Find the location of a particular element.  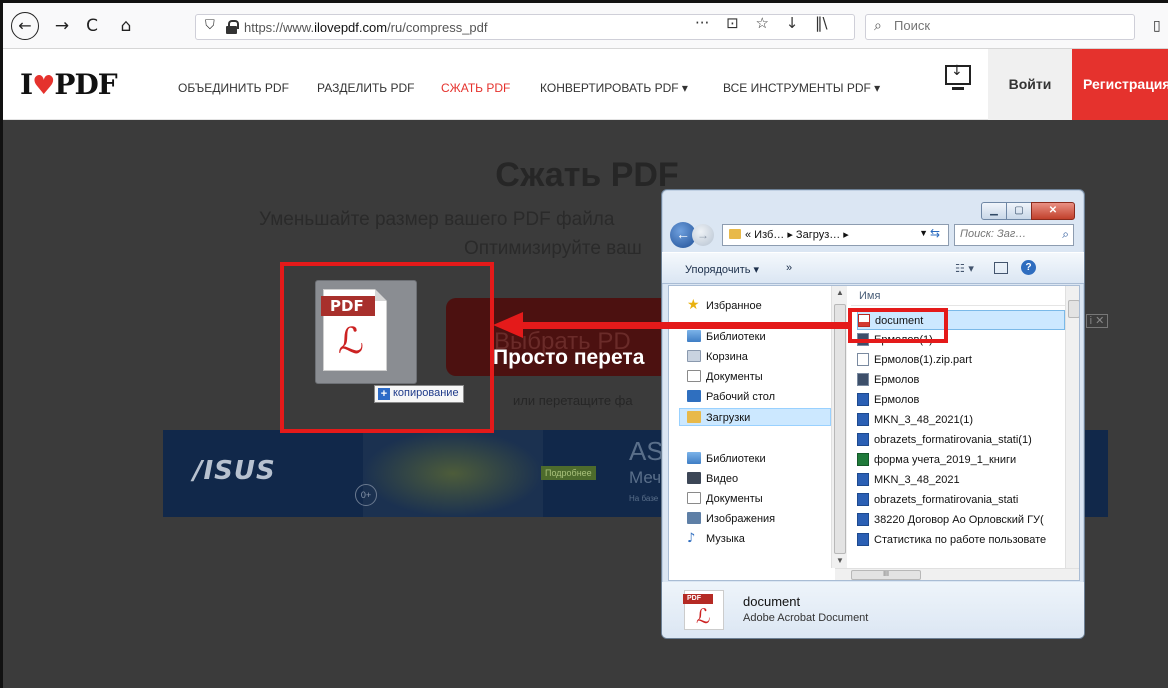

file-item: obrazets_formatirovania_stati(1) is located at coordinates (961, 440).